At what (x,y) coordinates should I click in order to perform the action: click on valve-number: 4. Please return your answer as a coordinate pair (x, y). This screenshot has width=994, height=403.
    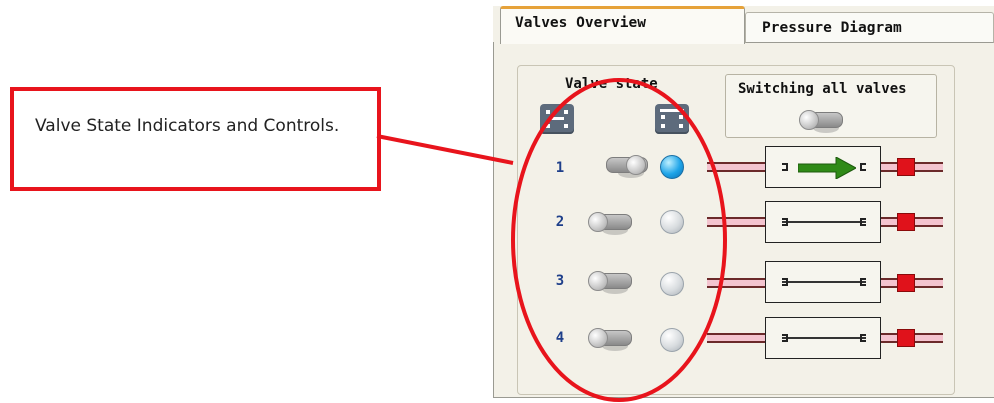
    Looking at the image, I should click on (560, 338).